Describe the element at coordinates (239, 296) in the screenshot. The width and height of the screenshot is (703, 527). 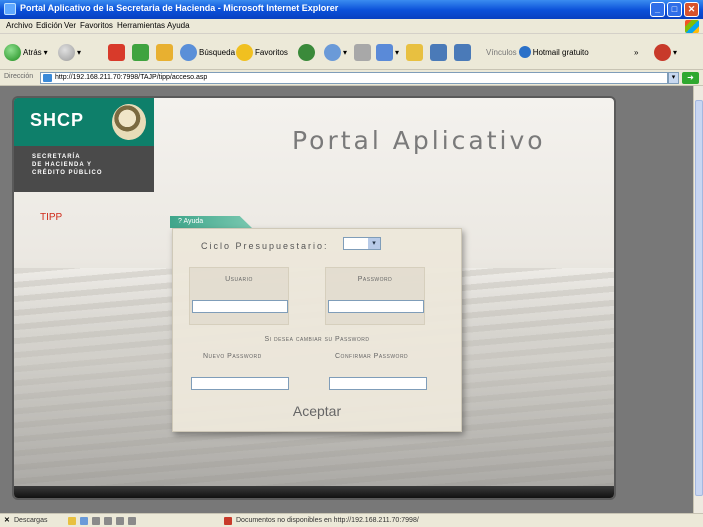
I see `usuario-box: Usuario` at that location.